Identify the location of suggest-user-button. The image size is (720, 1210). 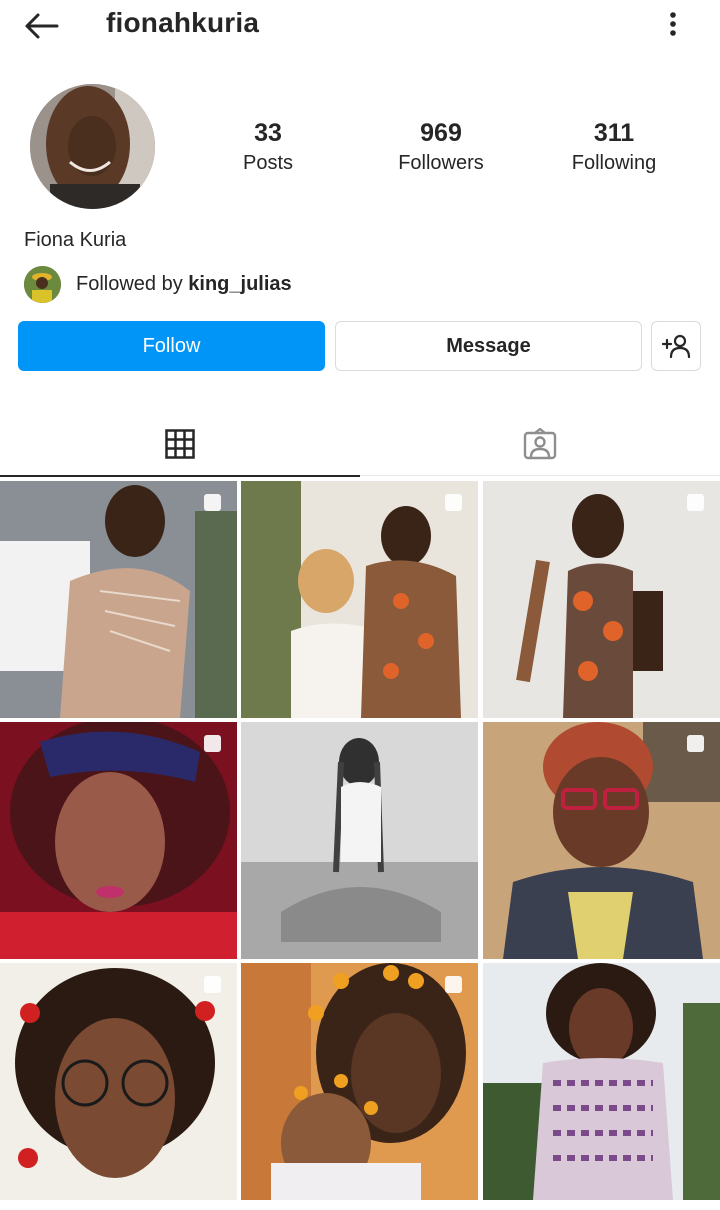
(676, 346).